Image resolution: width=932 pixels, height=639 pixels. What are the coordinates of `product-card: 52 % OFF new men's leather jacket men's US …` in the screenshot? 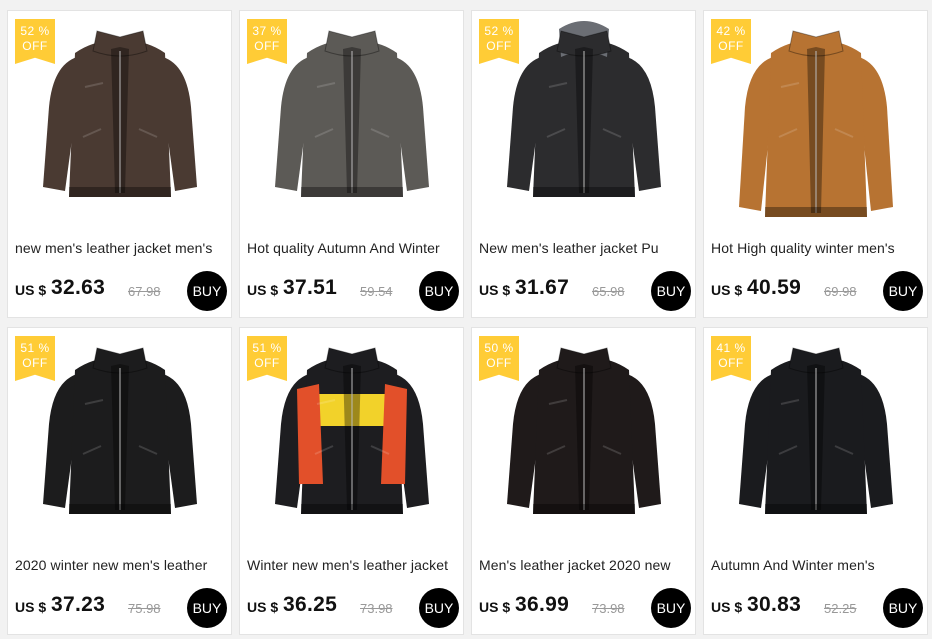 It's located at (119, 164).